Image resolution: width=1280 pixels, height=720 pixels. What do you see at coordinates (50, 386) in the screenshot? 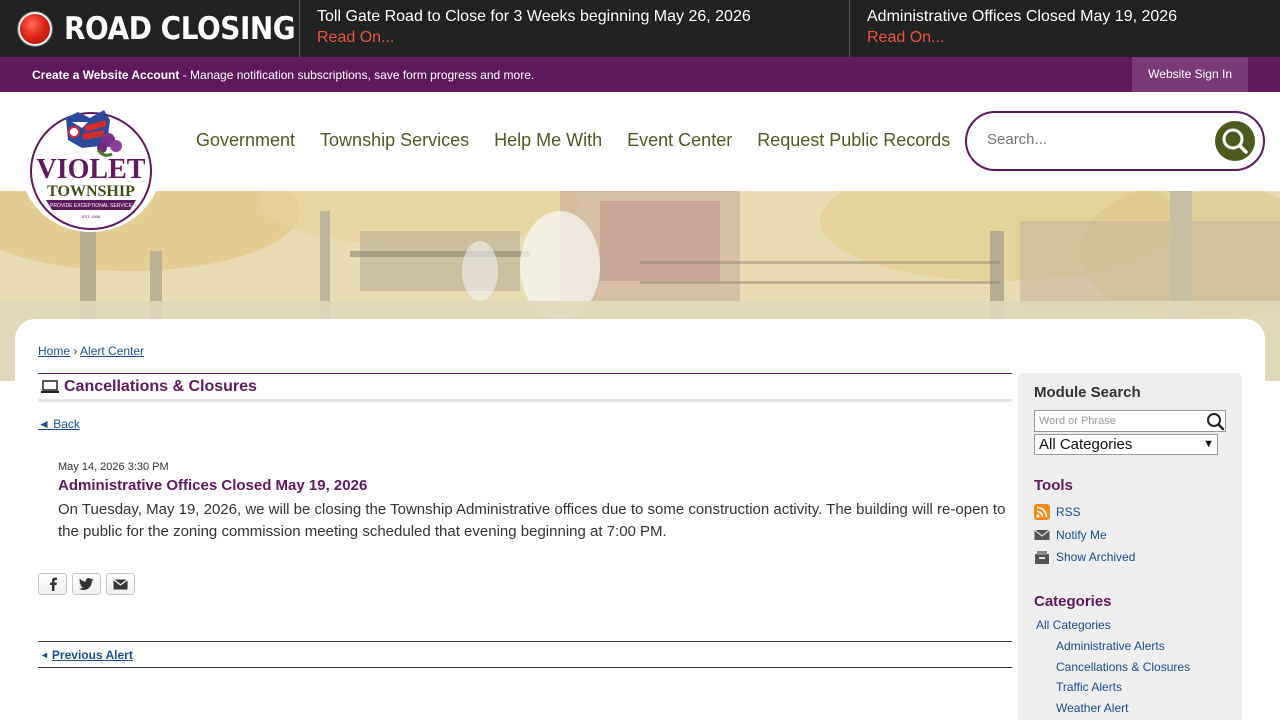
I see `monitor-icon` at bounding box center [50, 386].